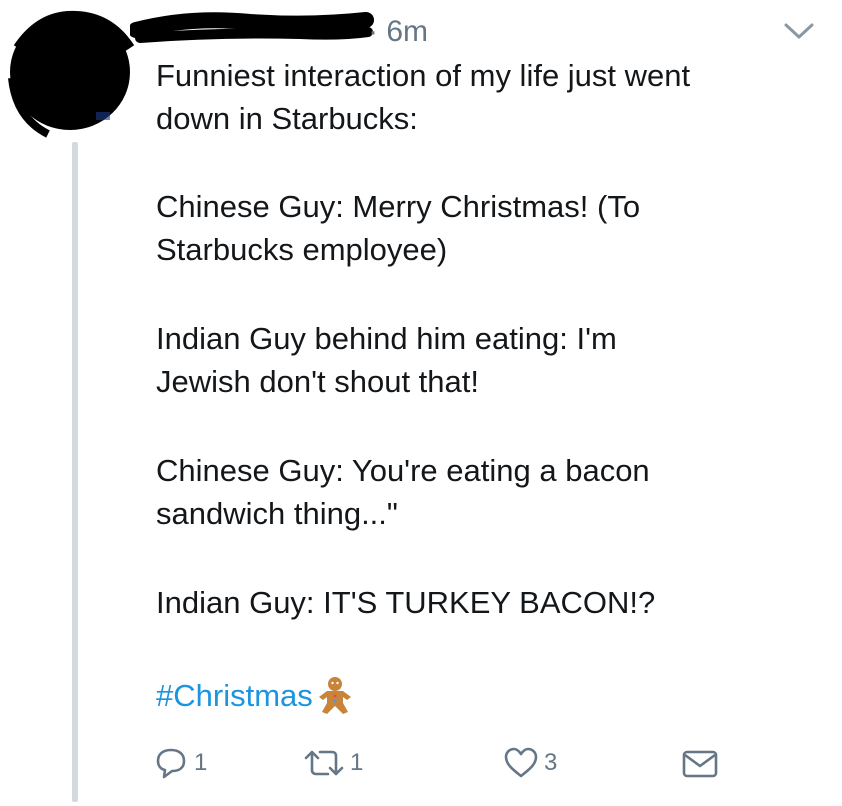 The height and width of the screenshot is (806, 842). What do you see at coordinates (71, 74) in the screenshot?
I see `redacted-avatar` at bounding box center [71, 74].